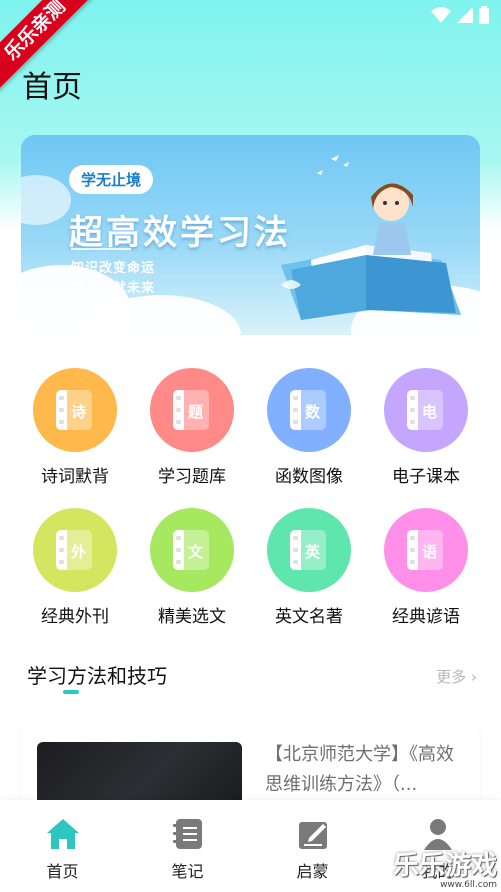 This screenshot has height=892, width=501. I want to click on banner-tag: 学无止境, so click(111, 179).